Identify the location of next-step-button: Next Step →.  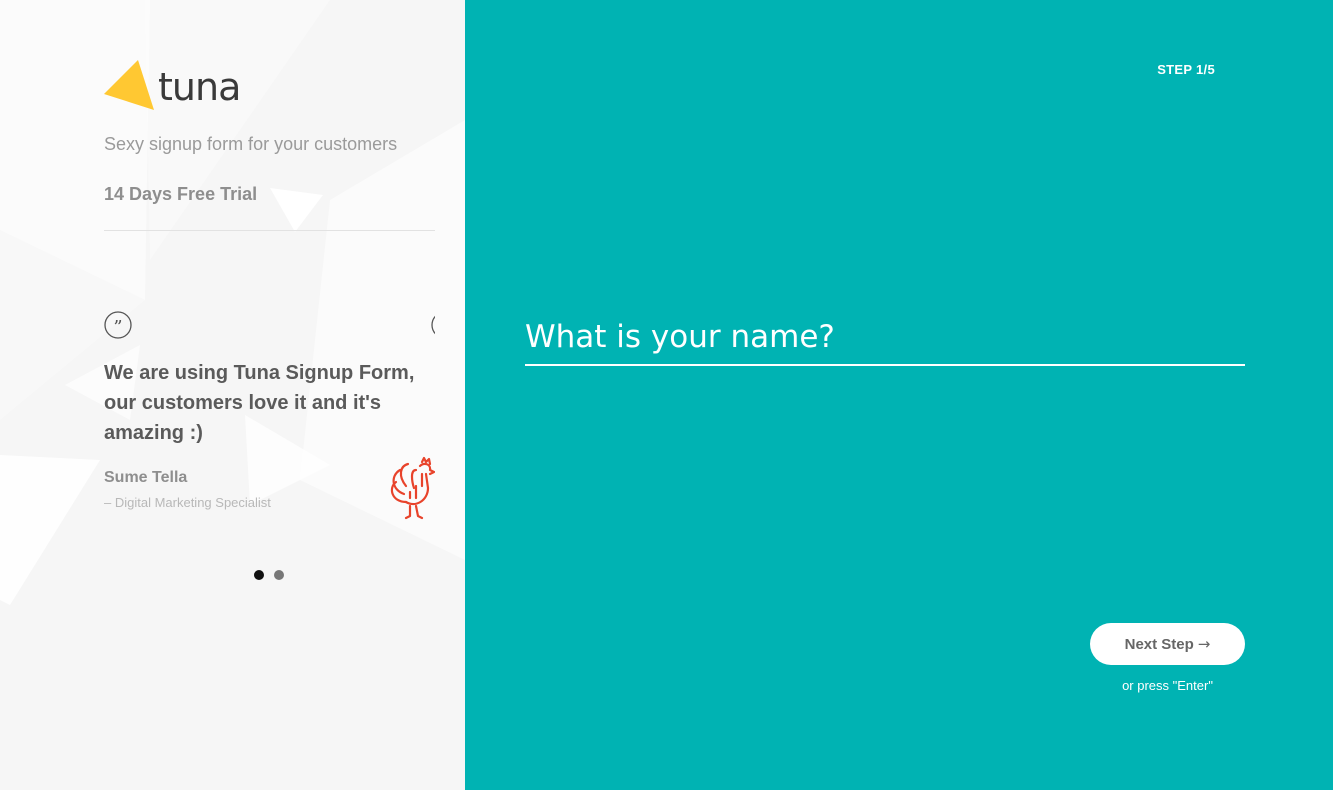
(1167, 644).